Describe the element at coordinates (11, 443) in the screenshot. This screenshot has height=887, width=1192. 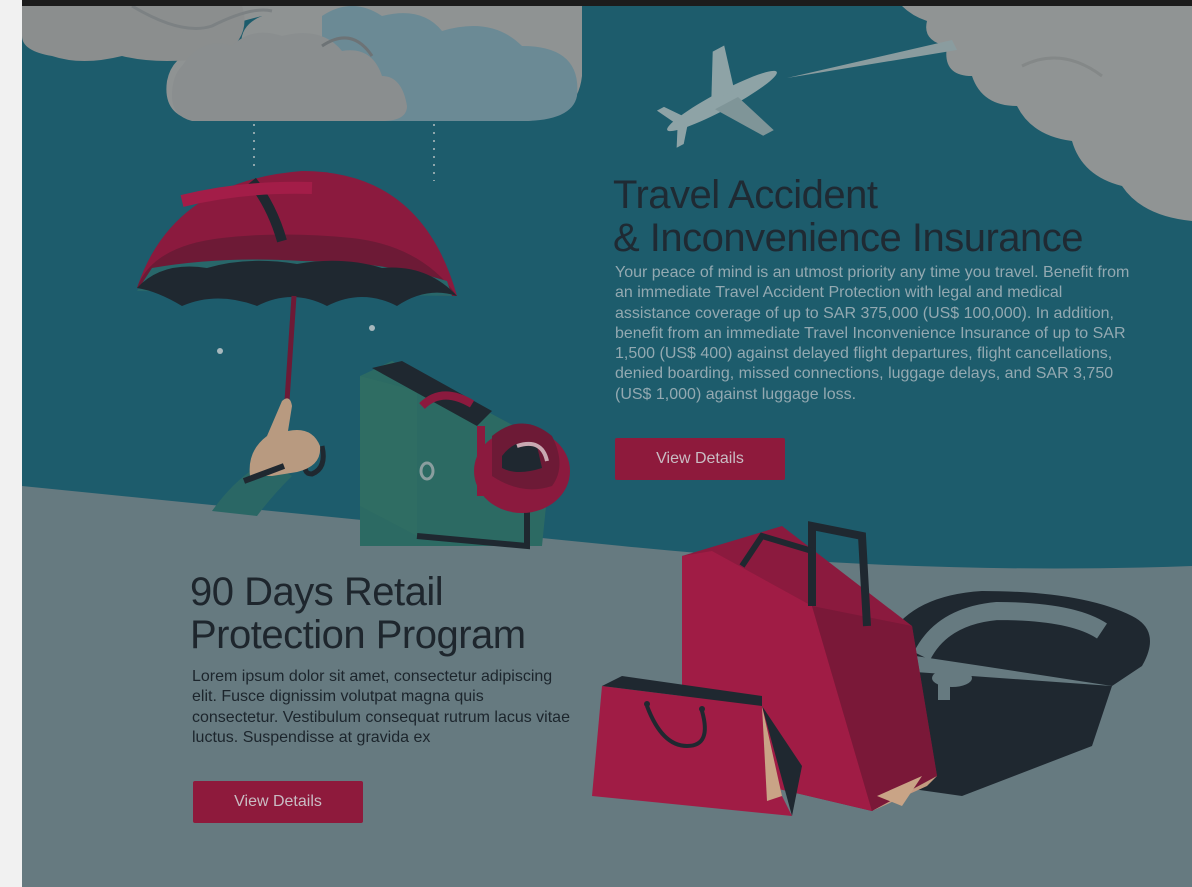
I see `page-left-margin` at that location.